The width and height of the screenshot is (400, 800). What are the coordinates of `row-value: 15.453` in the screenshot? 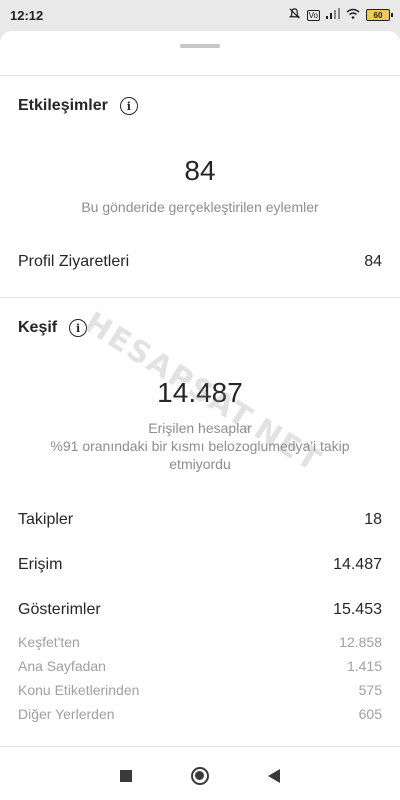 It's located at (357, 609).